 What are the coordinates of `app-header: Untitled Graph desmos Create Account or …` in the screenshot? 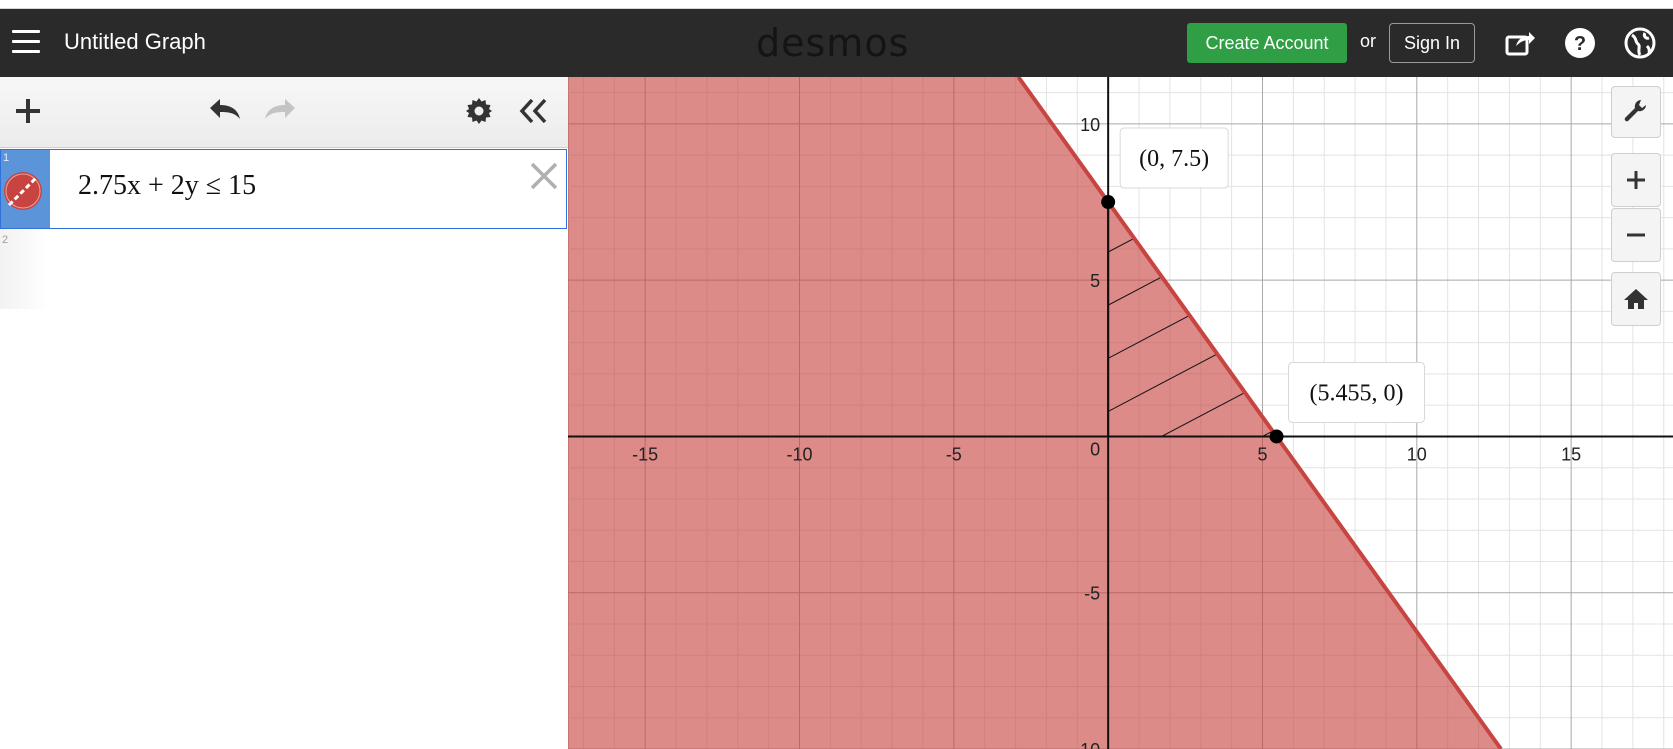 It's located at (836, 43).